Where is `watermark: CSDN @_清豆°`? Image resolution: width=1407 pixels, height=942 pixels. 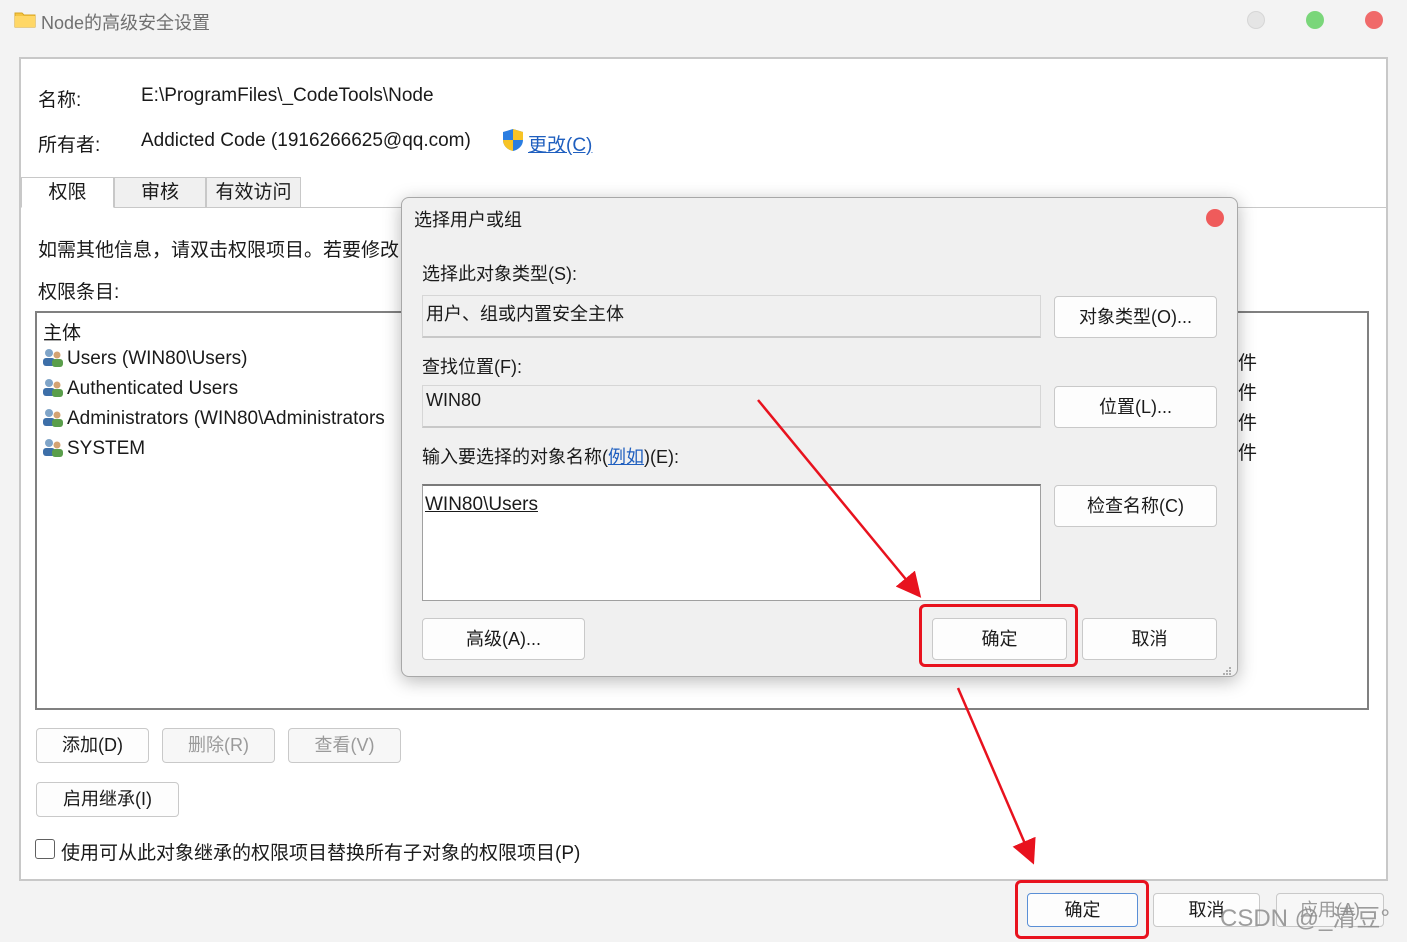
watermark: CSDN @_清豆° is located at coordinates (1305, 918).